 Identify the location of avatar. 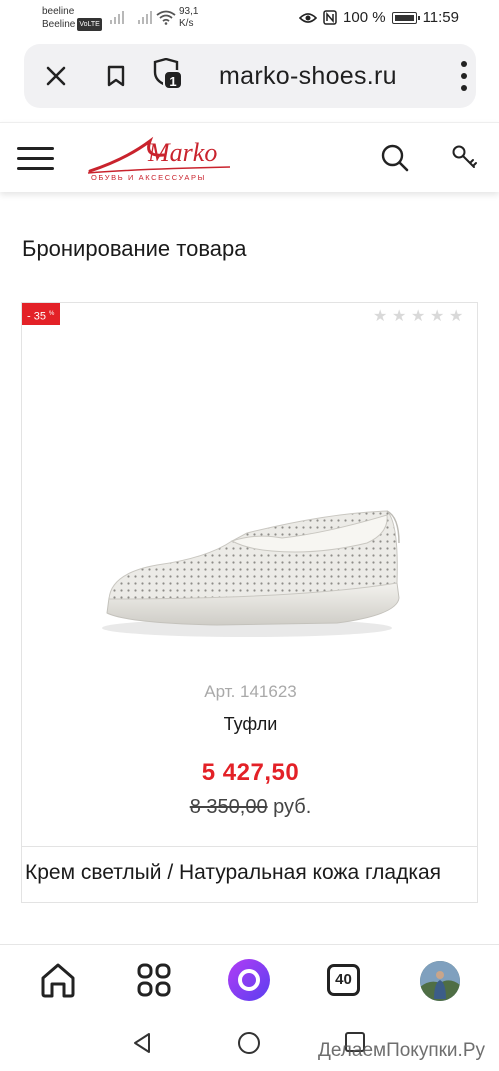
(440, 981).